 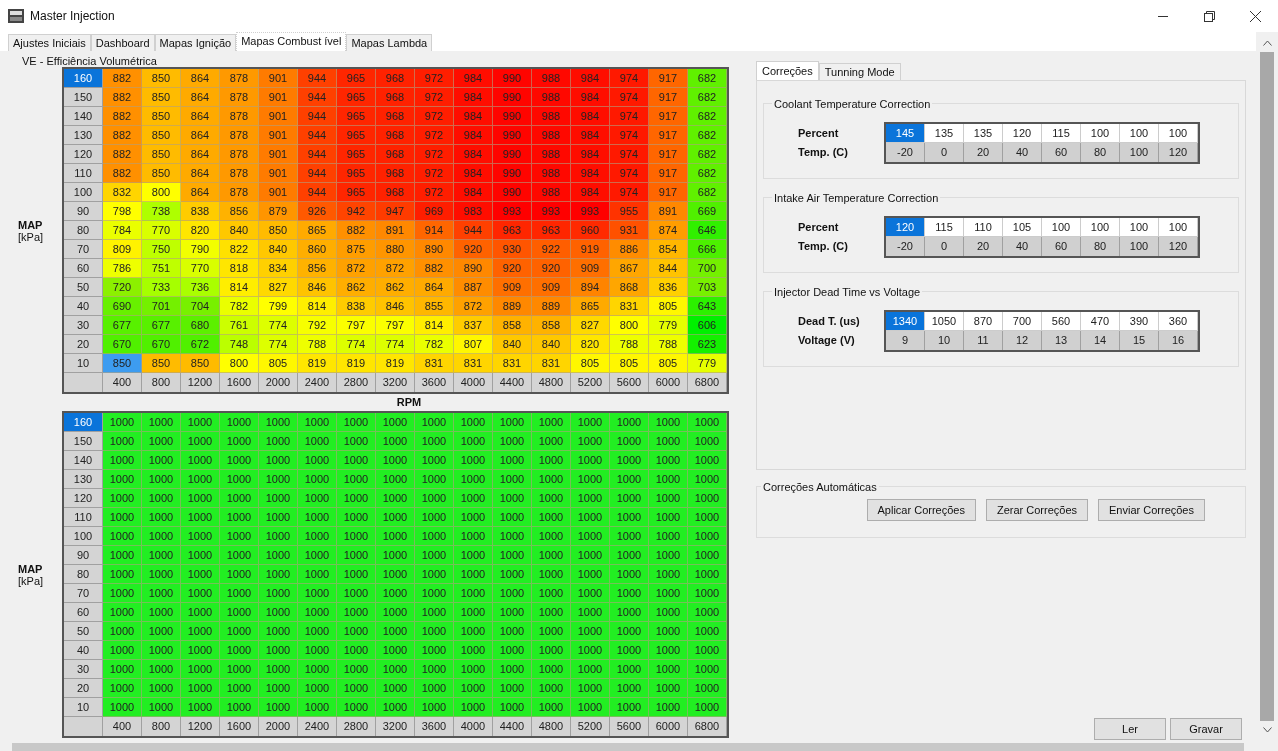 What do you see at coordinates (1100, 133) in the screenshot?
I see `table-cell: 100` at bounding box center [1100, 133].